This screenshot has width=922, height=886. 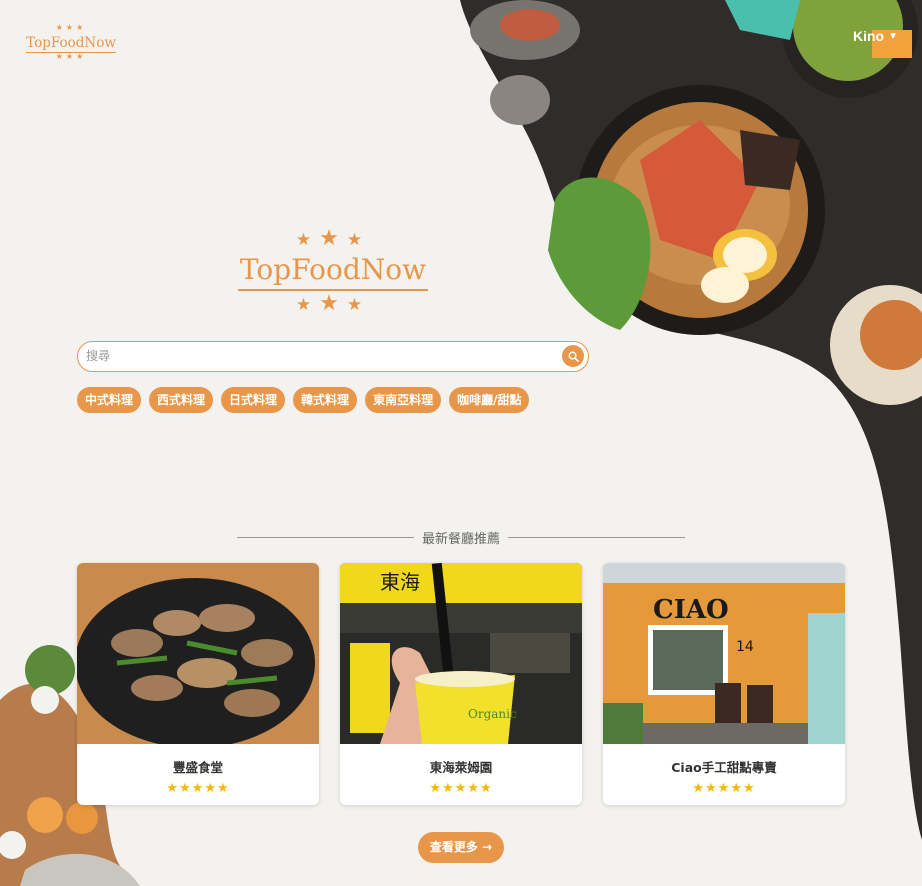 I want to click on restaurant-photo-drink: 東海 Organic, so click(x=461, y=653).